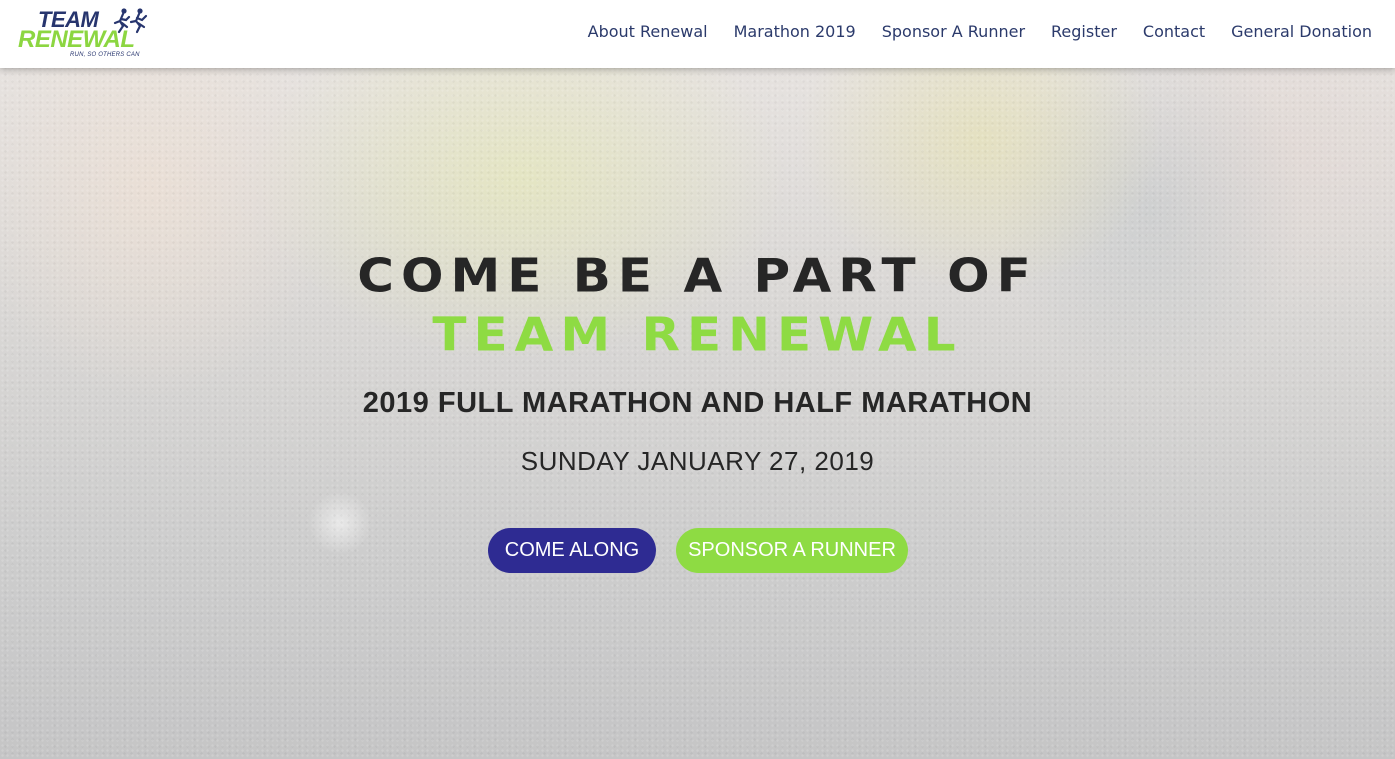 The height and width of the screenshot is (759, 1395). Describe the element at coordinates (792, 550) in the screenshot. I see `sponsor-a-runner-button: SPONSOR A RUNNER` at that location.